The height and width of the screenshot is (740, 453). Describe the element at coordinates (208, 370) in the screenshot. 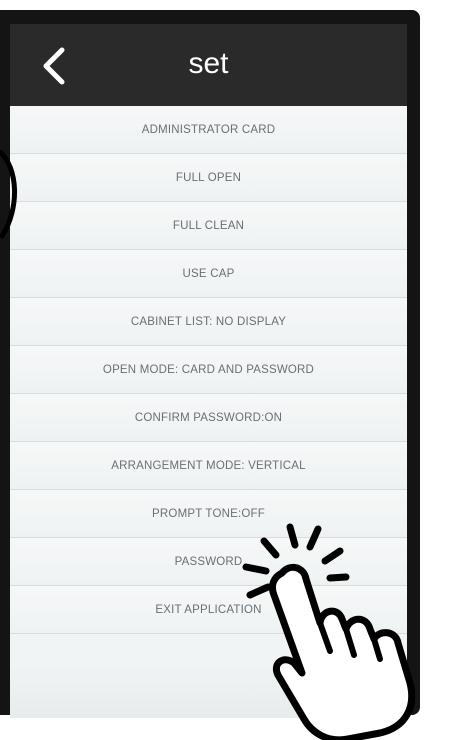

I see `menu-item-open-mode: OPEN MODE: CARD AND PASSWORD` at that location.